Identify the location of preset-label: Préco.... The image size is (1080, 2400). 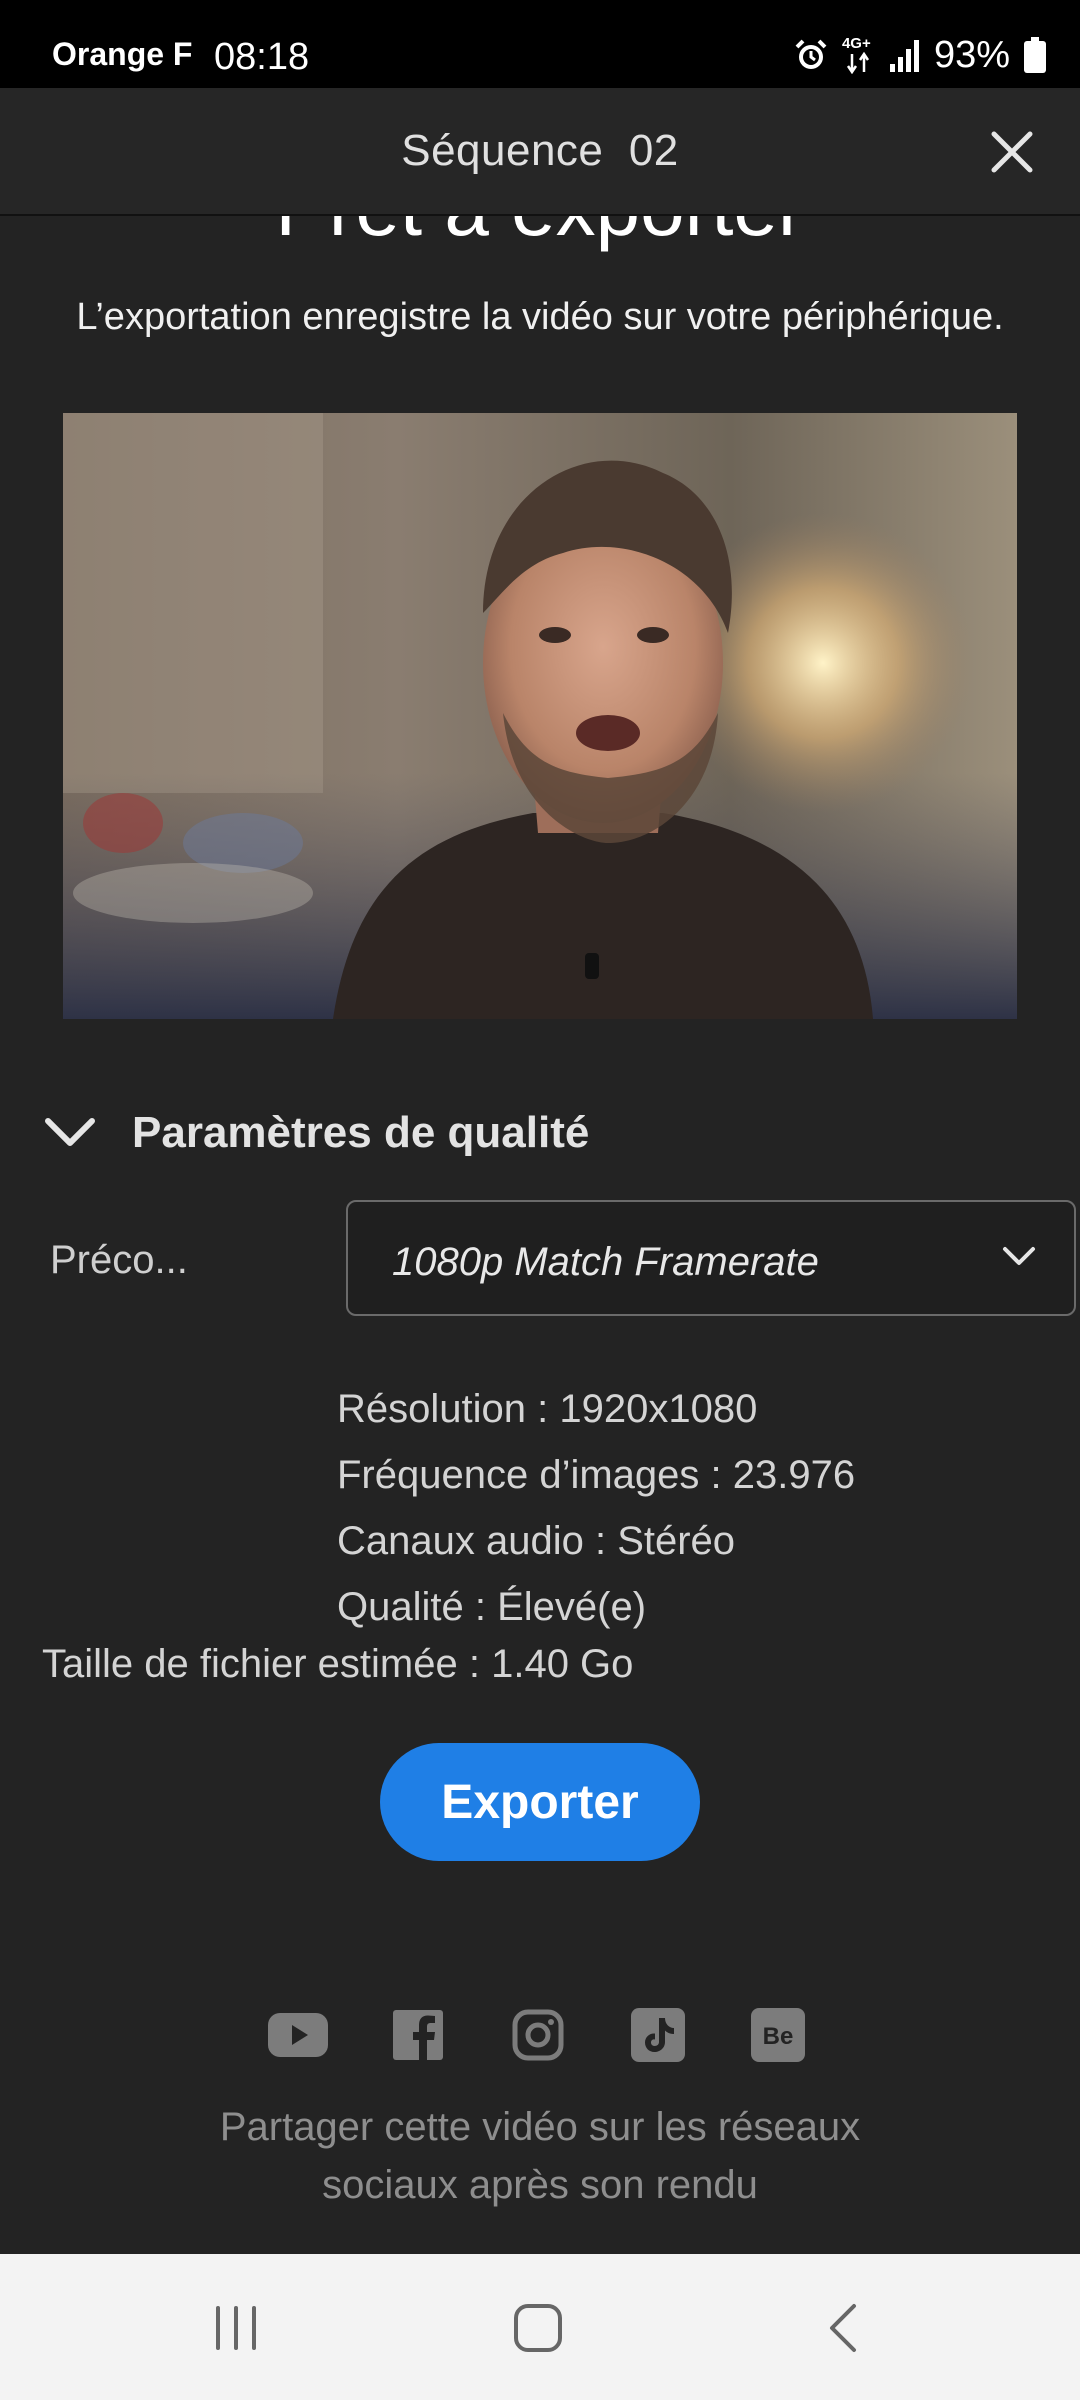
(119, 1260).